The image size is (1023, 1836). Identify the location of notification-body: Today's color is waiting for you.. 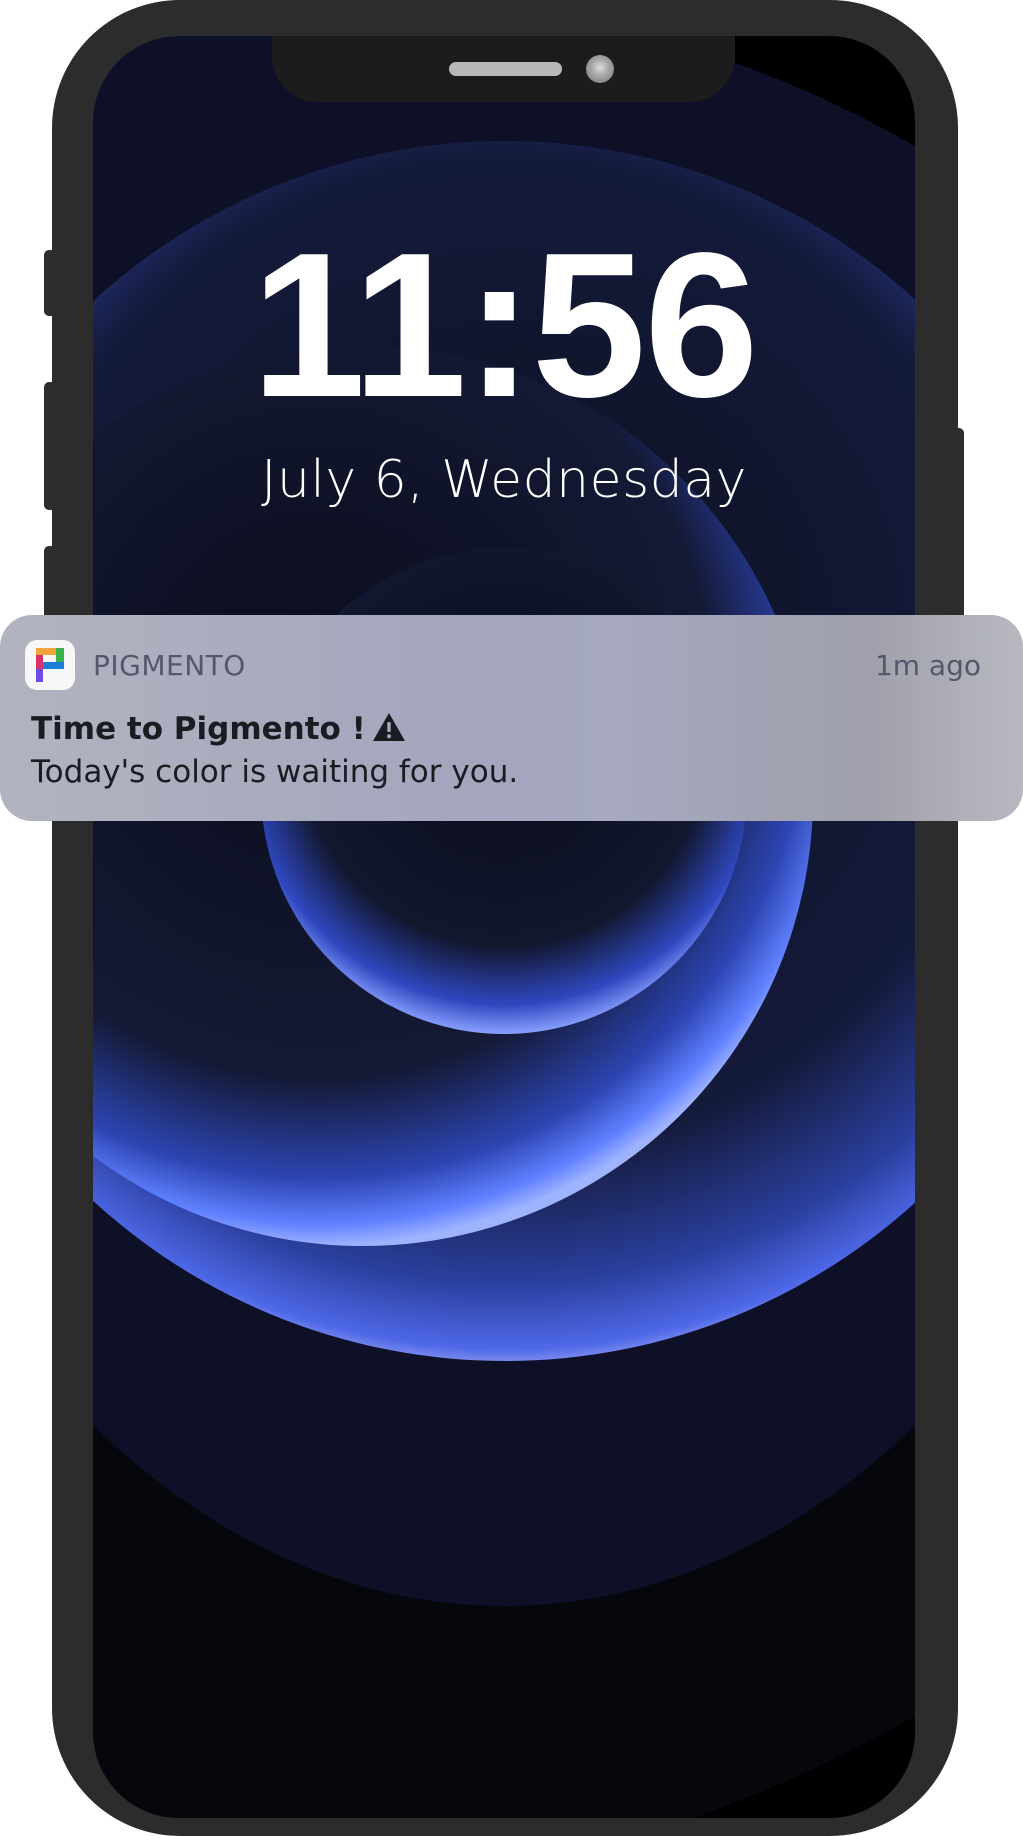
(275, 772).